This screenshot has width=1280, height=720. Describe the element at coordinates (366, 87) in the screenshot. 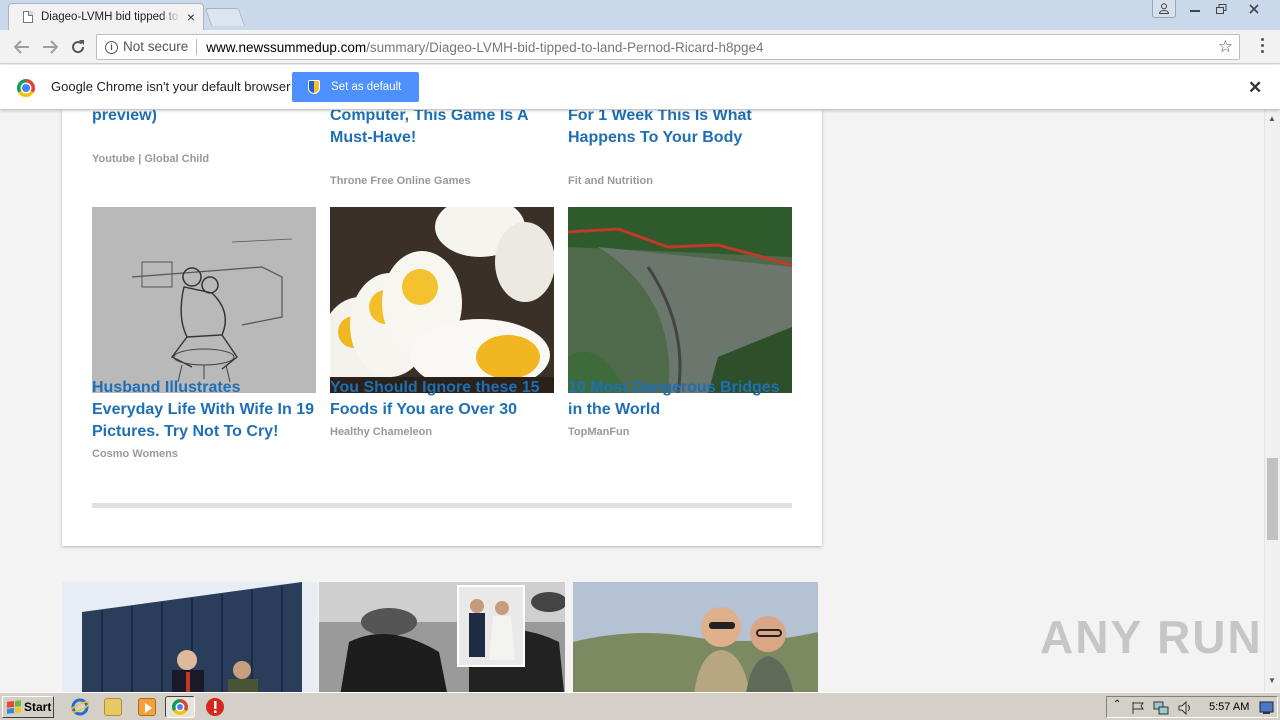

I see `set-as-default-label: Set as default` at that location.